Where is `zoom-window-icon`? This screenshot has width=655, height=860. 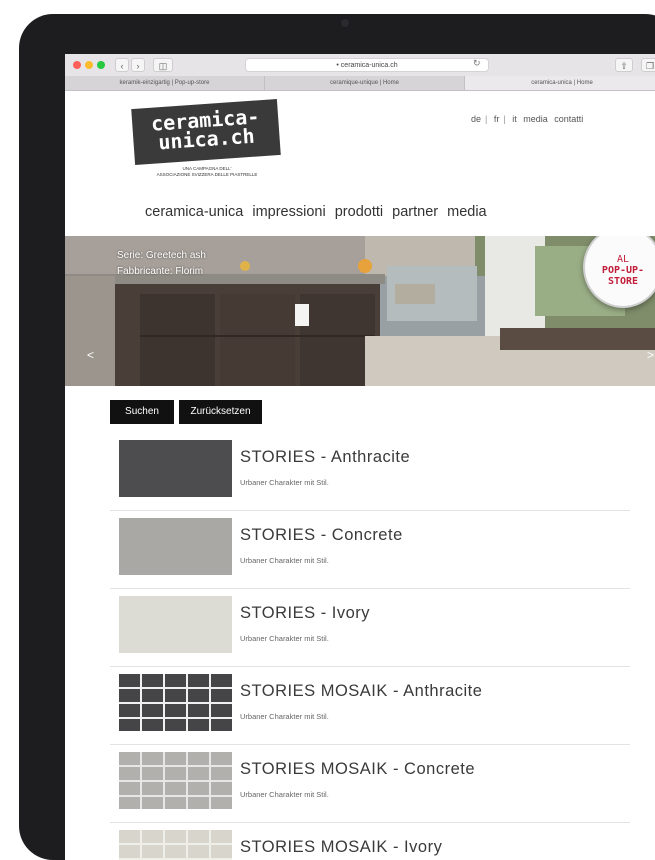 zoom-window-icon is located at coordinates (101, 65).